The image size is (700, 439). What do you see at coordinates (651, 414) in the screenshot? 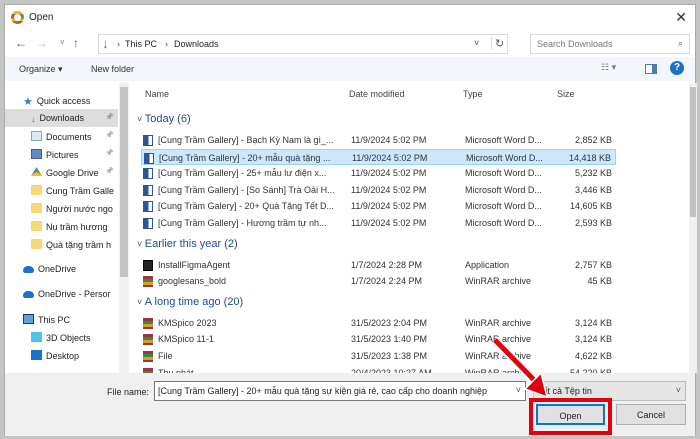
I see `cancel-button: Cancel` at bounding box center [651, 414].